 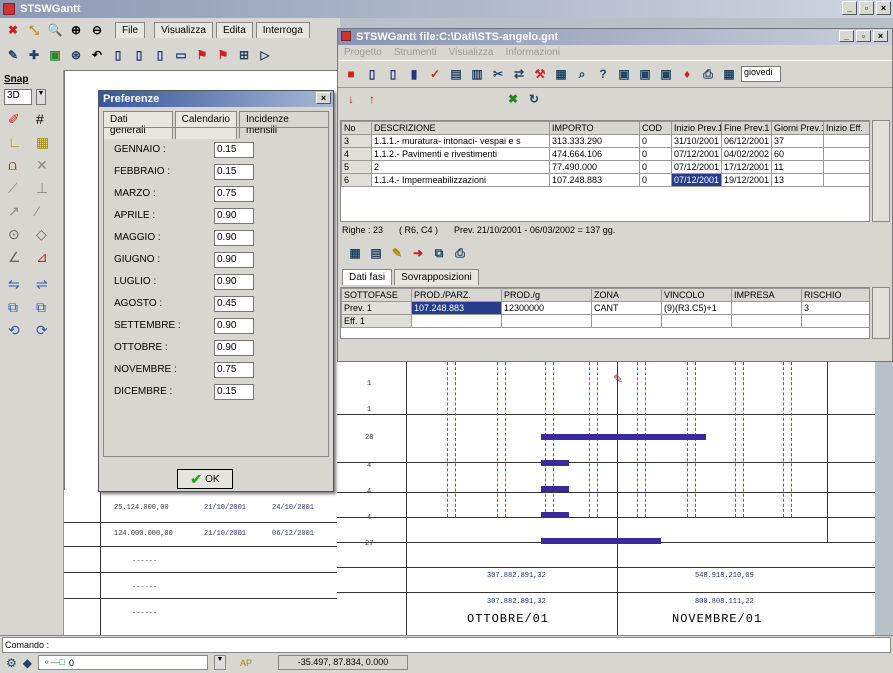 What do you see at coordinates (234, 370) in the screenshot?
I see `month-value-field: 0.75` at bounding box center [234, 370].